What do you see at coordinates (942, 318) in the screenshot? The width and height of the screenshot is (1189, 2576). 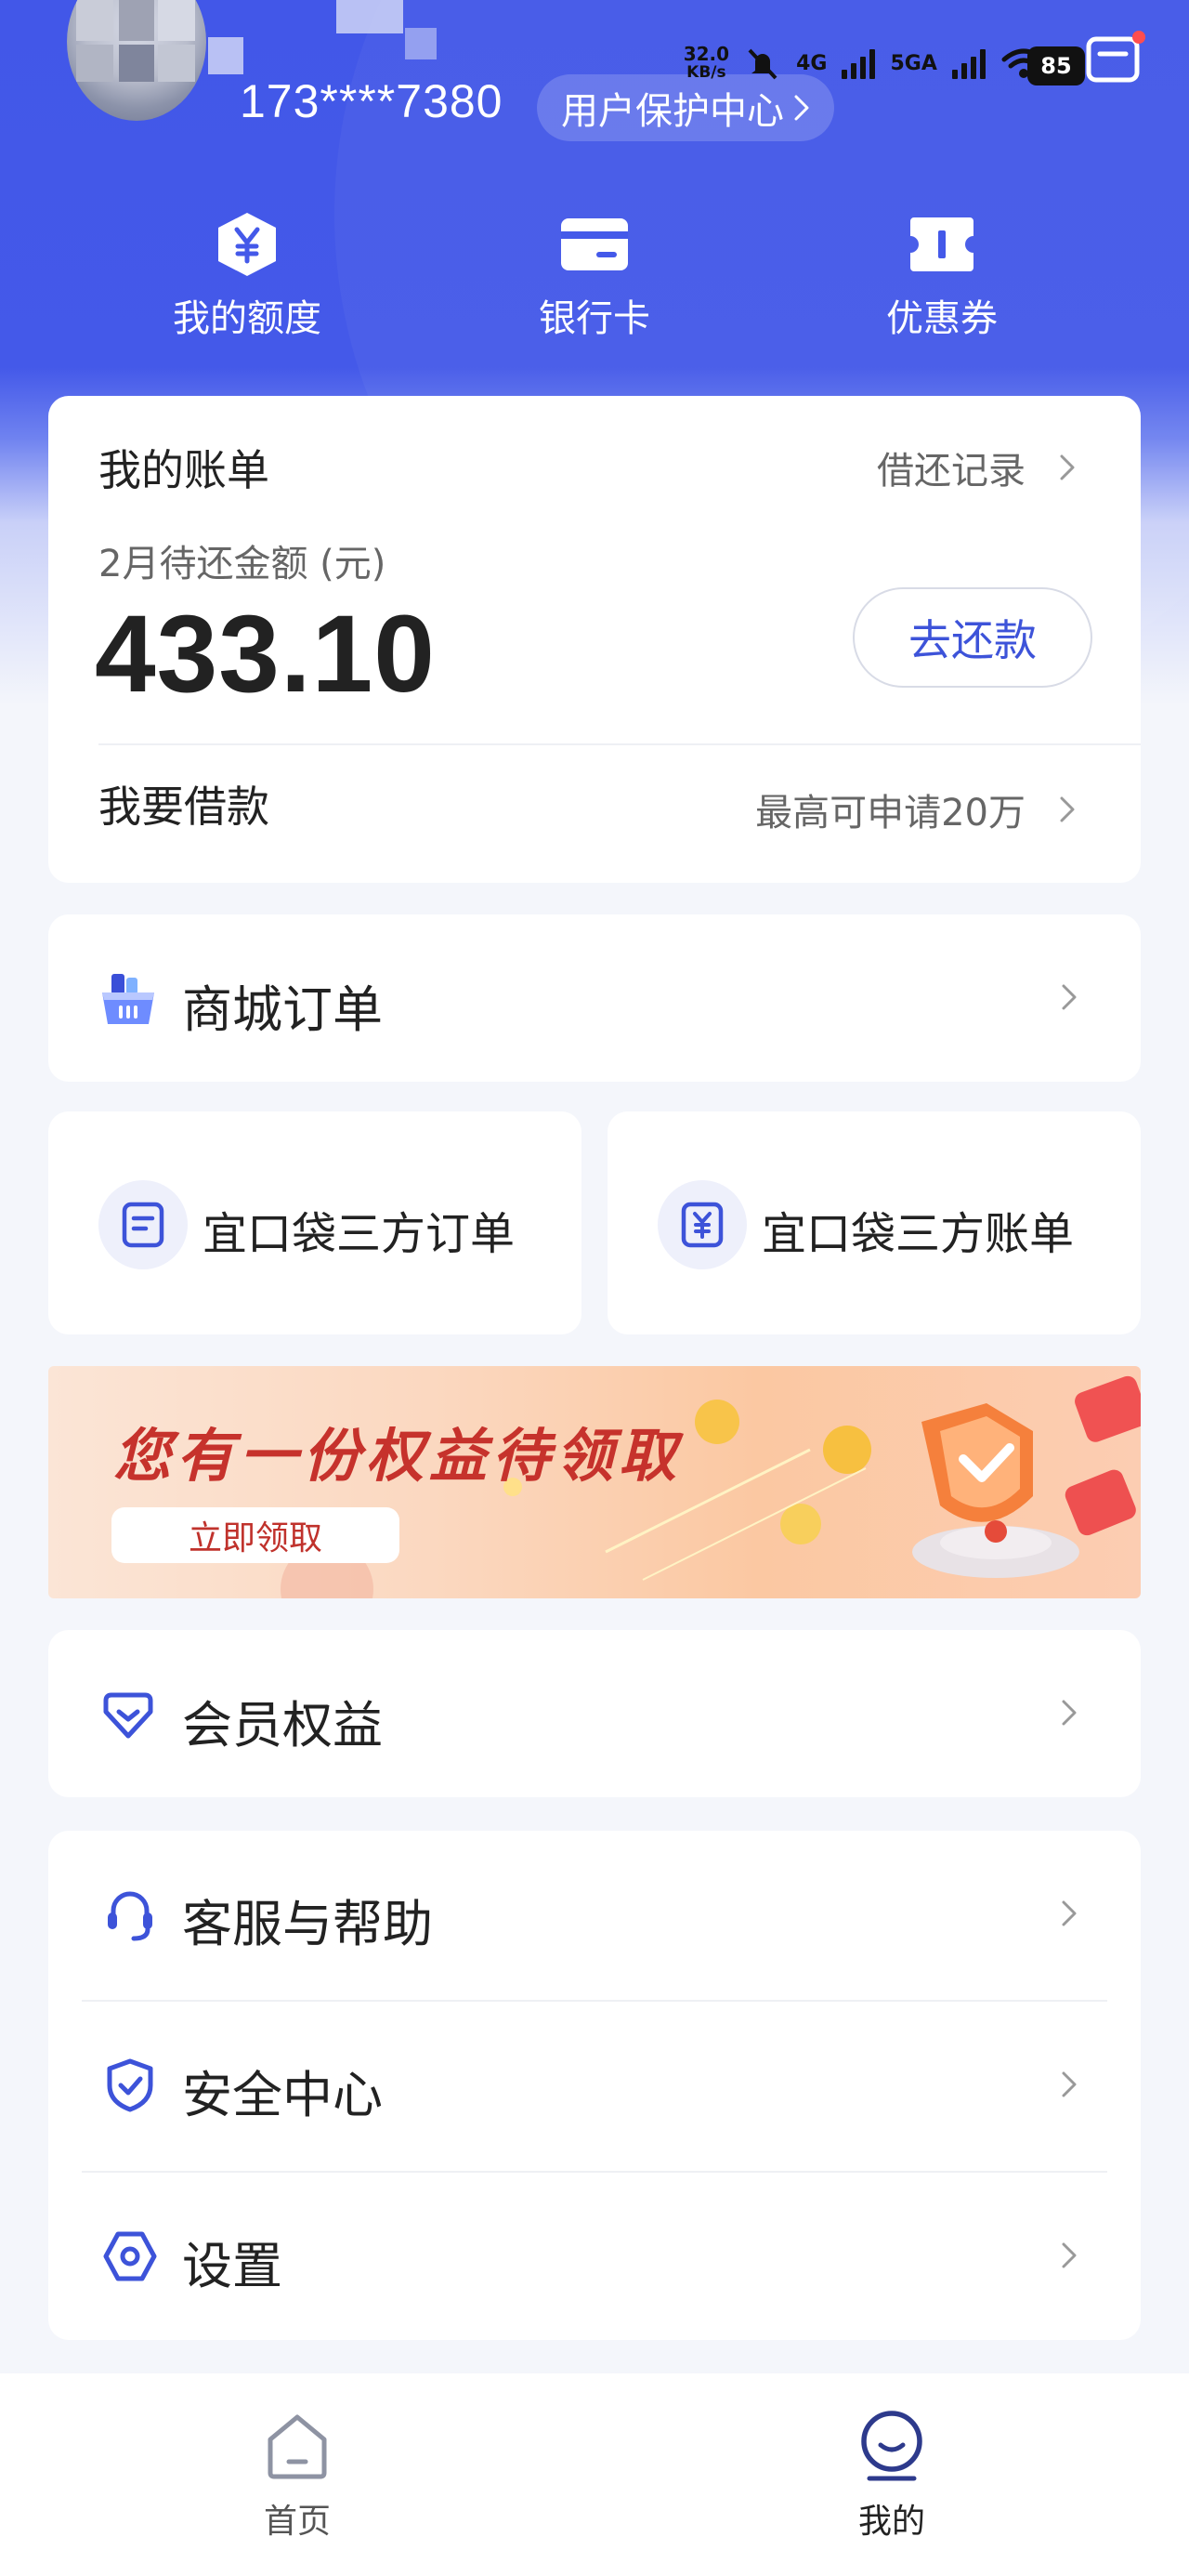 I see `coupon-label: 优惠券` at bounding box center [942, 318].